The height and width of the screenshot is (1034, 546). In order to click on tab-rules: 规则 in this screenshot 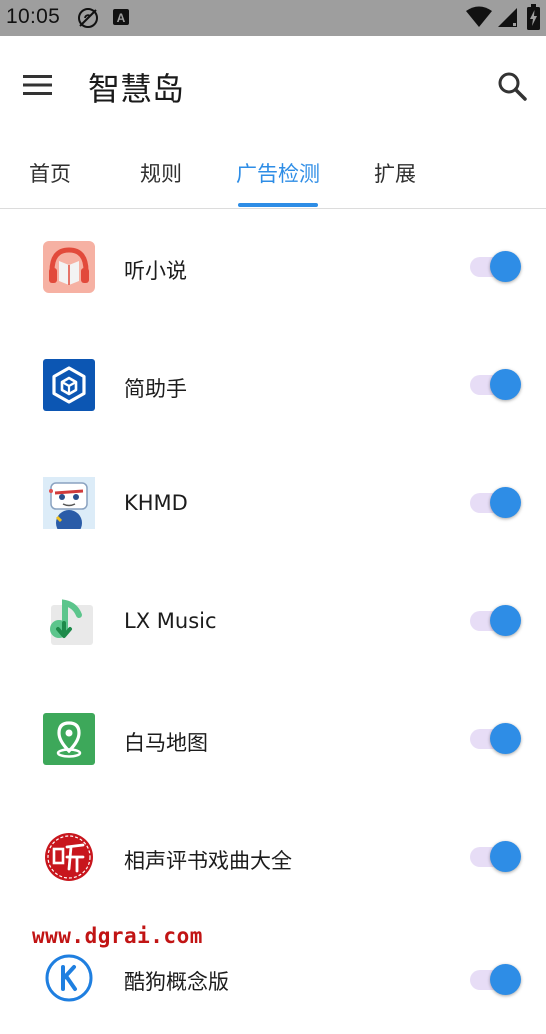, I will do `click(161, 173)`.